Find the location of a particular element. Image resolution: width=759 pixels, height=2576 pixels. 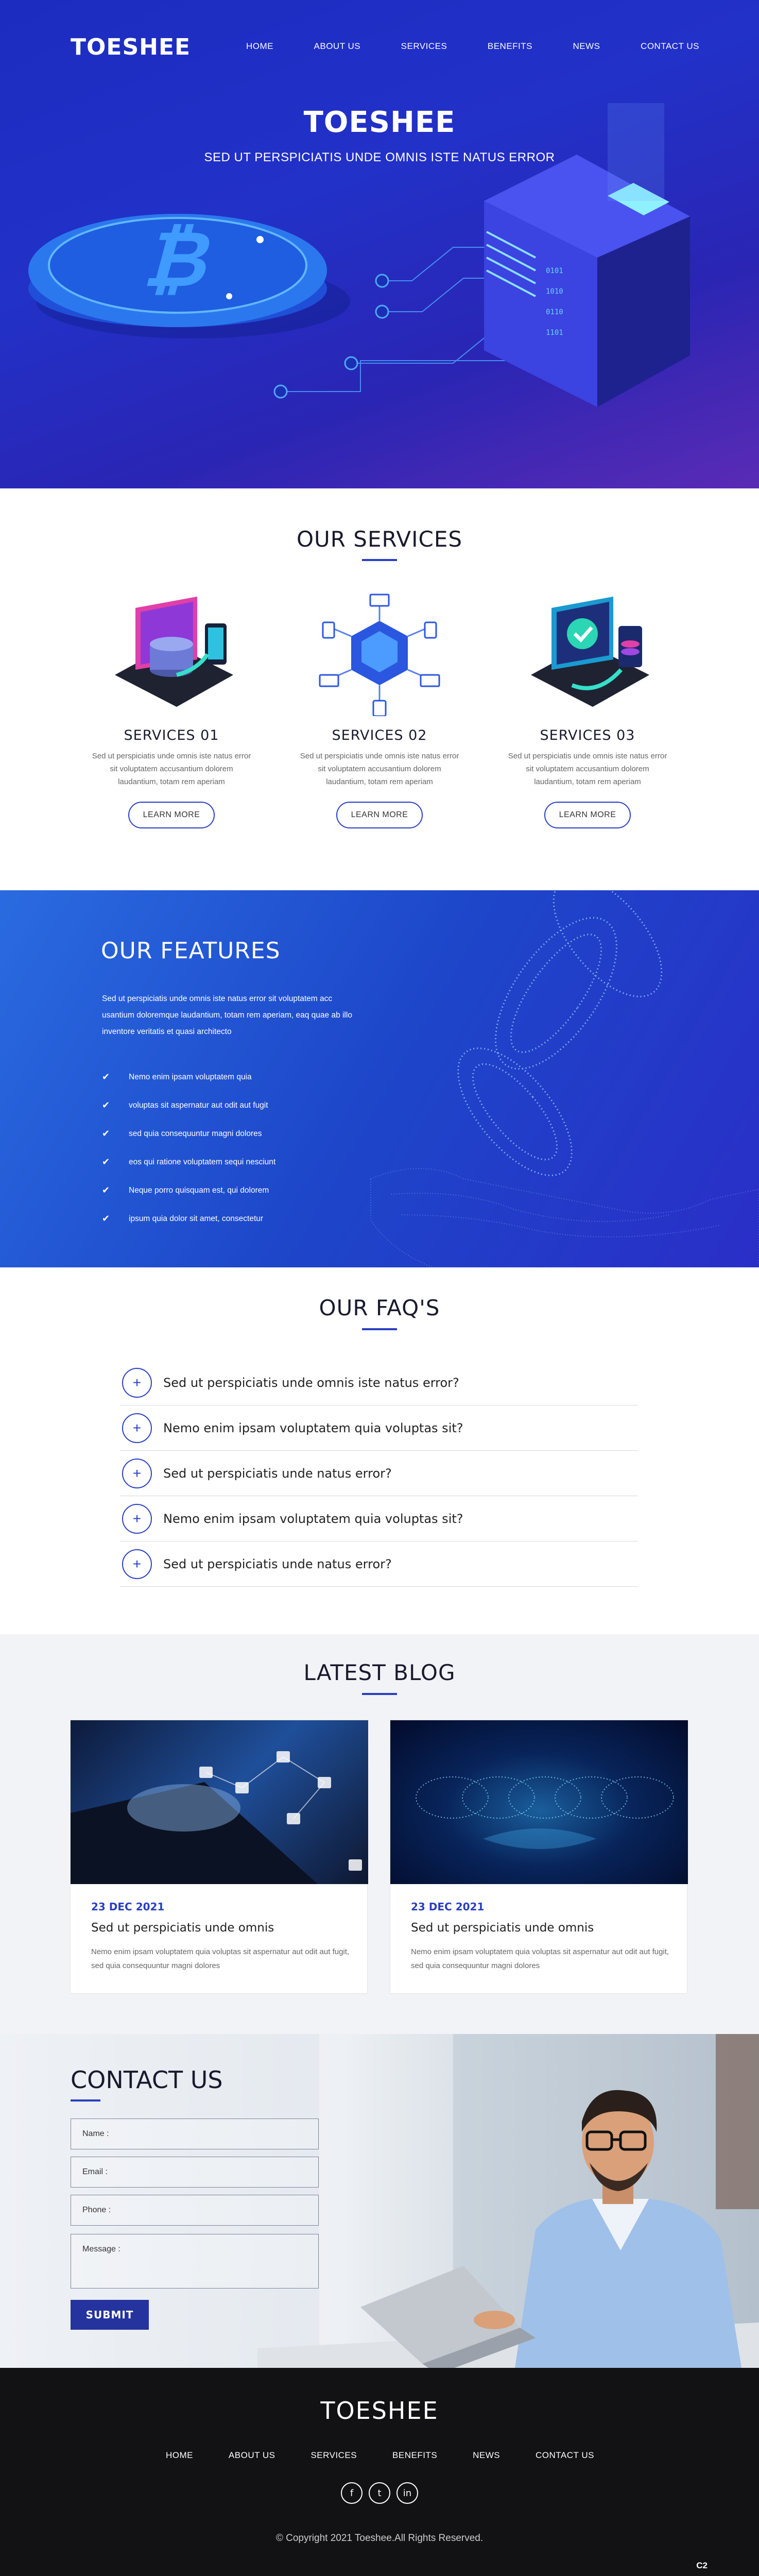

laptop-padlocks-image is located at coordinates (216, 1817).